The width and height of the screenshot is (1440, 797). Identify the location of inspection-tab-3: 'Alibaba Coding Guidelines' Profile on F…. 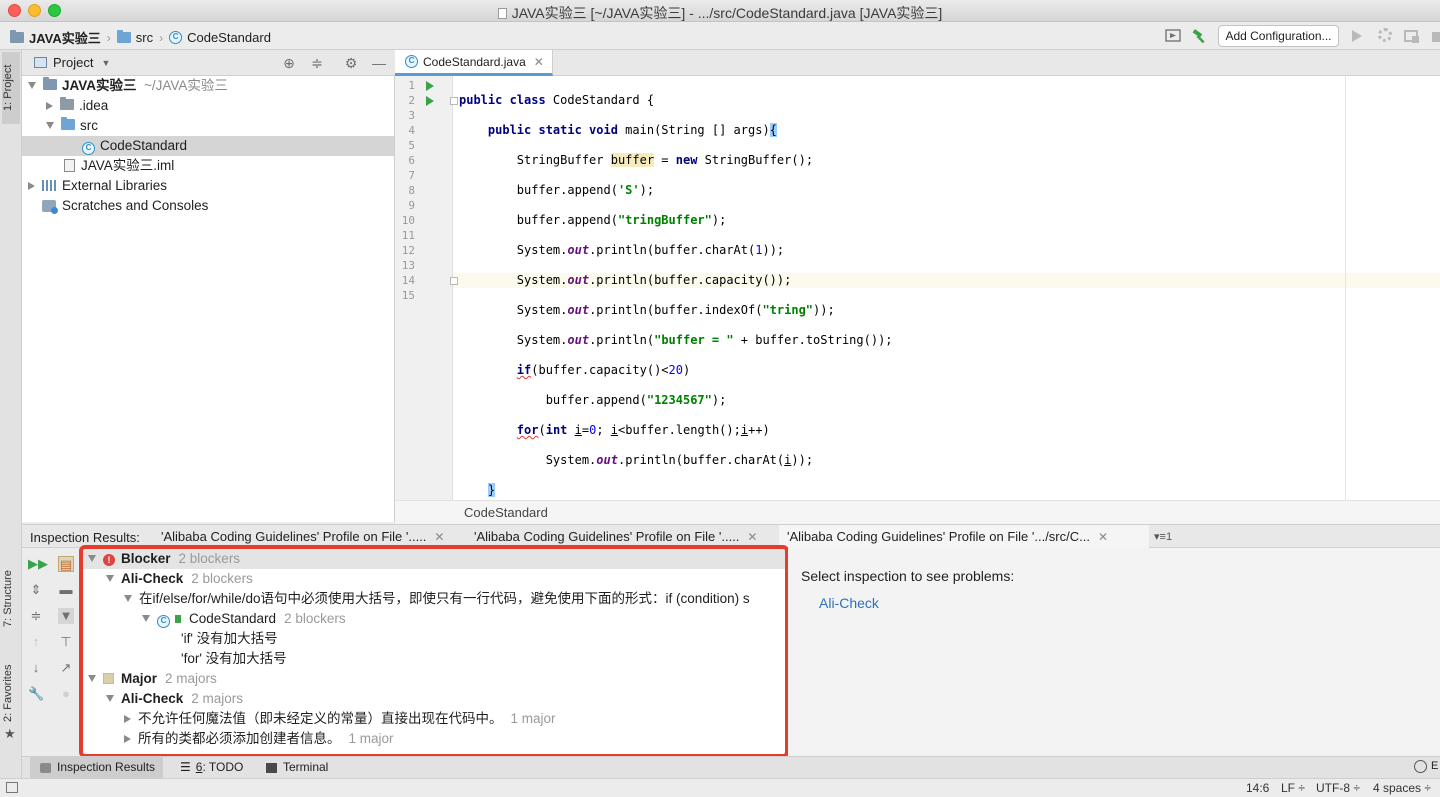
(964, 536).